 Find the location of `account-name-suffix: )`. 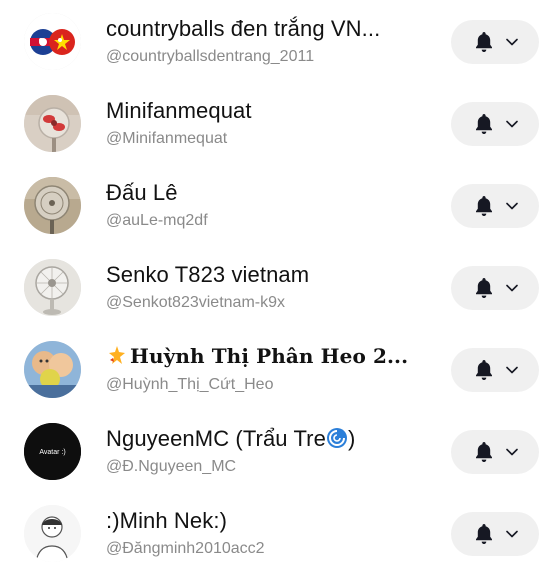

account-name-suffix: ) is located at coordinates (351, 438).